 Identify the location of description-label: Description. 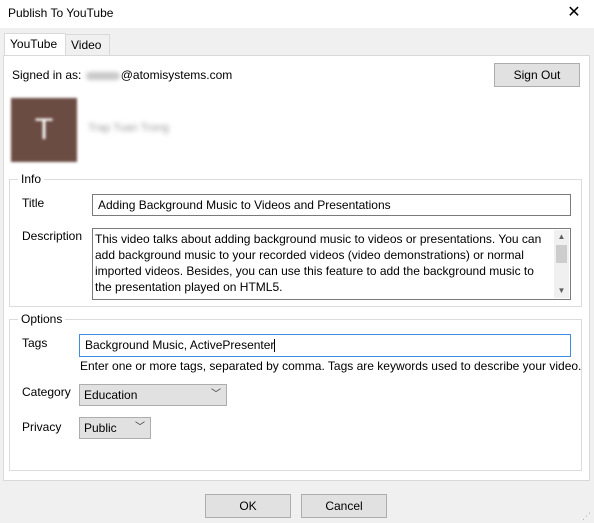
(52, 236).